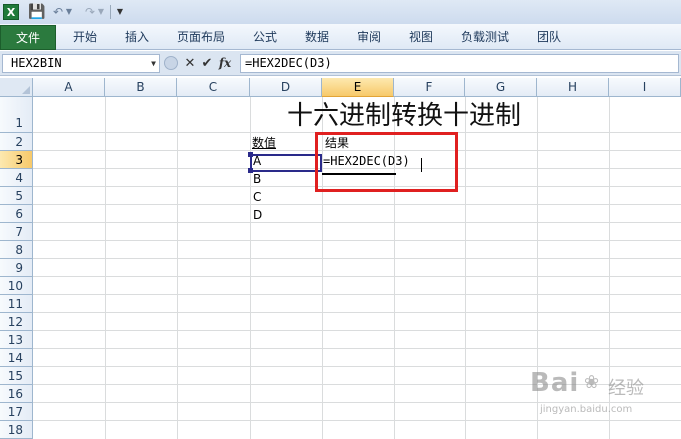  Describe the element at coordinates (16, 232) in the screenshot. I see `row-header-7: 7` at that location.